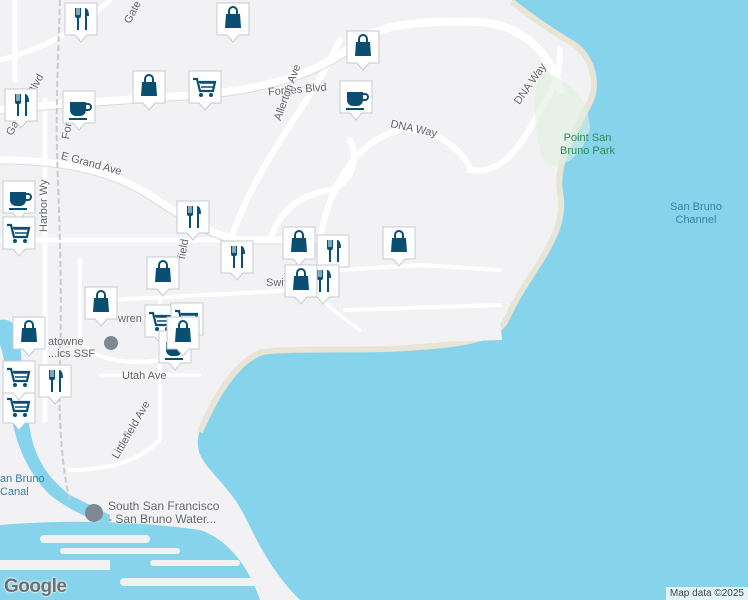 This screenshot has width=748, height=600. What do you see at coordinates (111, 343) in the screenshot?
I see `landmark-icon` at bounding box center [111, 343].